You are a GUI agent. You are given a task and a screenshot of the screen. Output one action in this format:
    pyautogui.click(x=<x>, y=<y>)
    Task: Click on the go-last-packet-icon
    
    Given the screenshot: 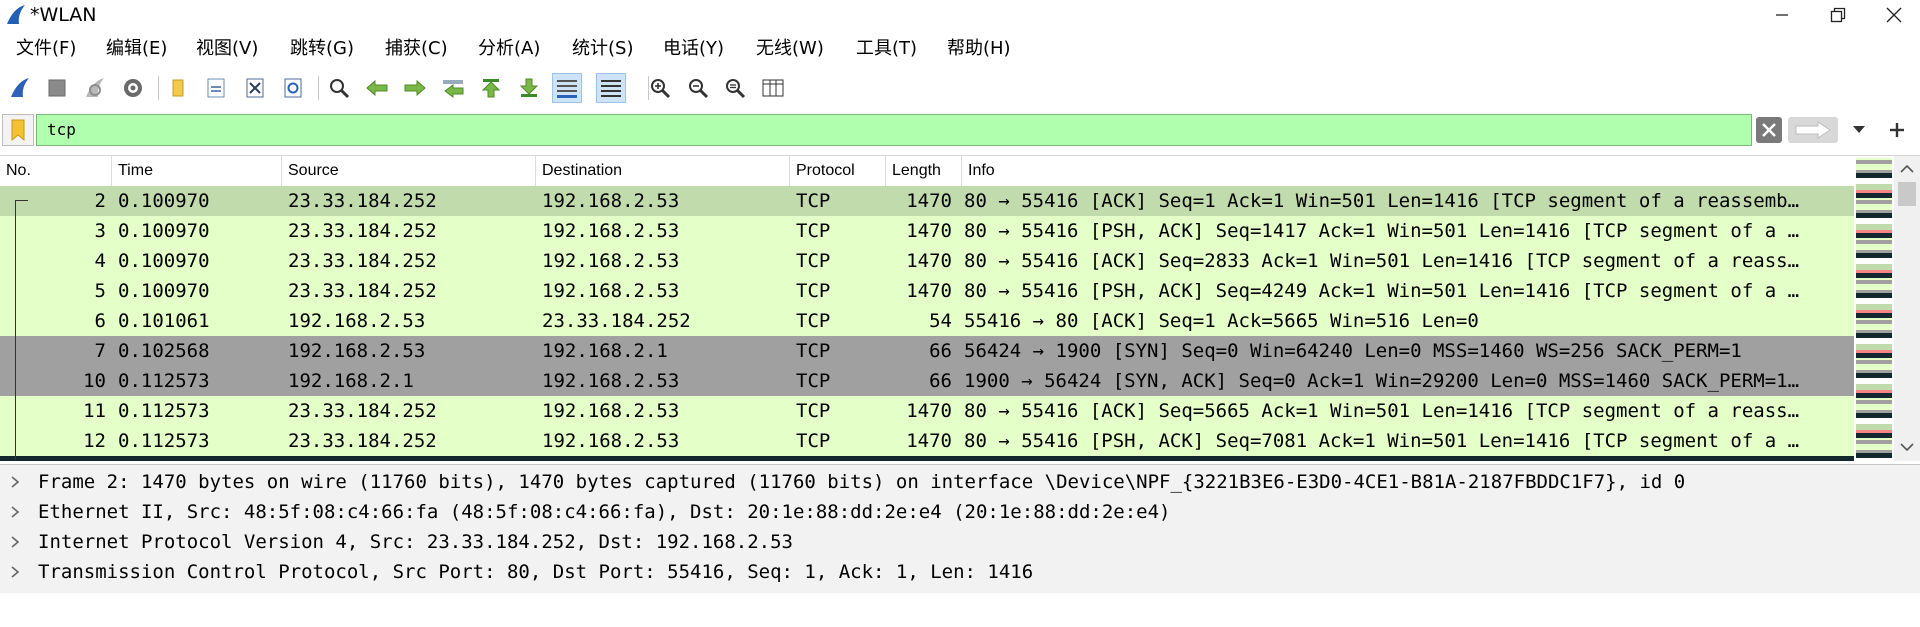 What is the action you would take?
    pyautogui.click(x=529, y=88)
    